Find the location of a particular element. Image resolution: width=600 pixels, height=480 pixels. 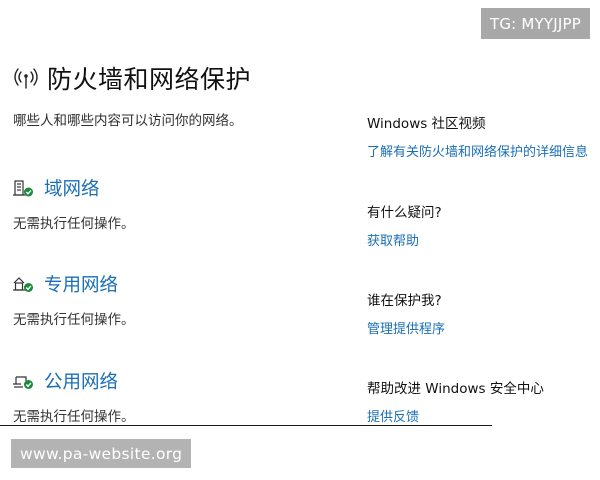

manage-providers-link: 管理提供程序 is located at coordinates (479, 327).